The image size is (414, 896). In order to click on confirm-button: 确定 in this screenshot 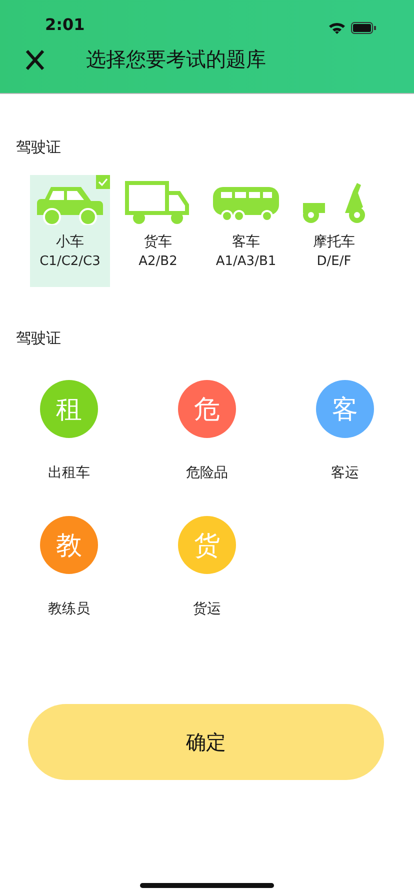, I will do `click(206, 742)`.